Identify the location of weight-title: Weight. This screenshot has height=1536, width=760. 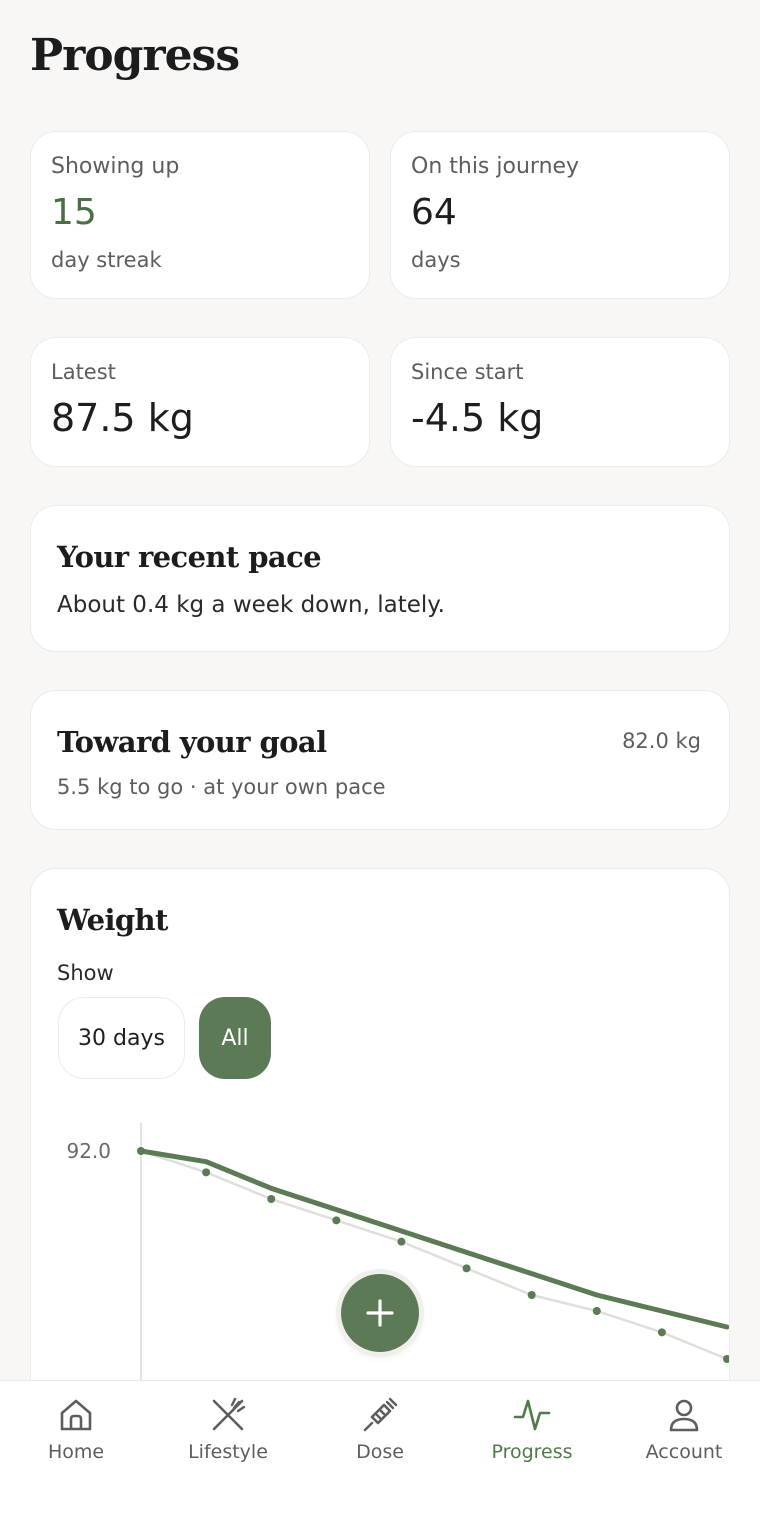
(112, 920).